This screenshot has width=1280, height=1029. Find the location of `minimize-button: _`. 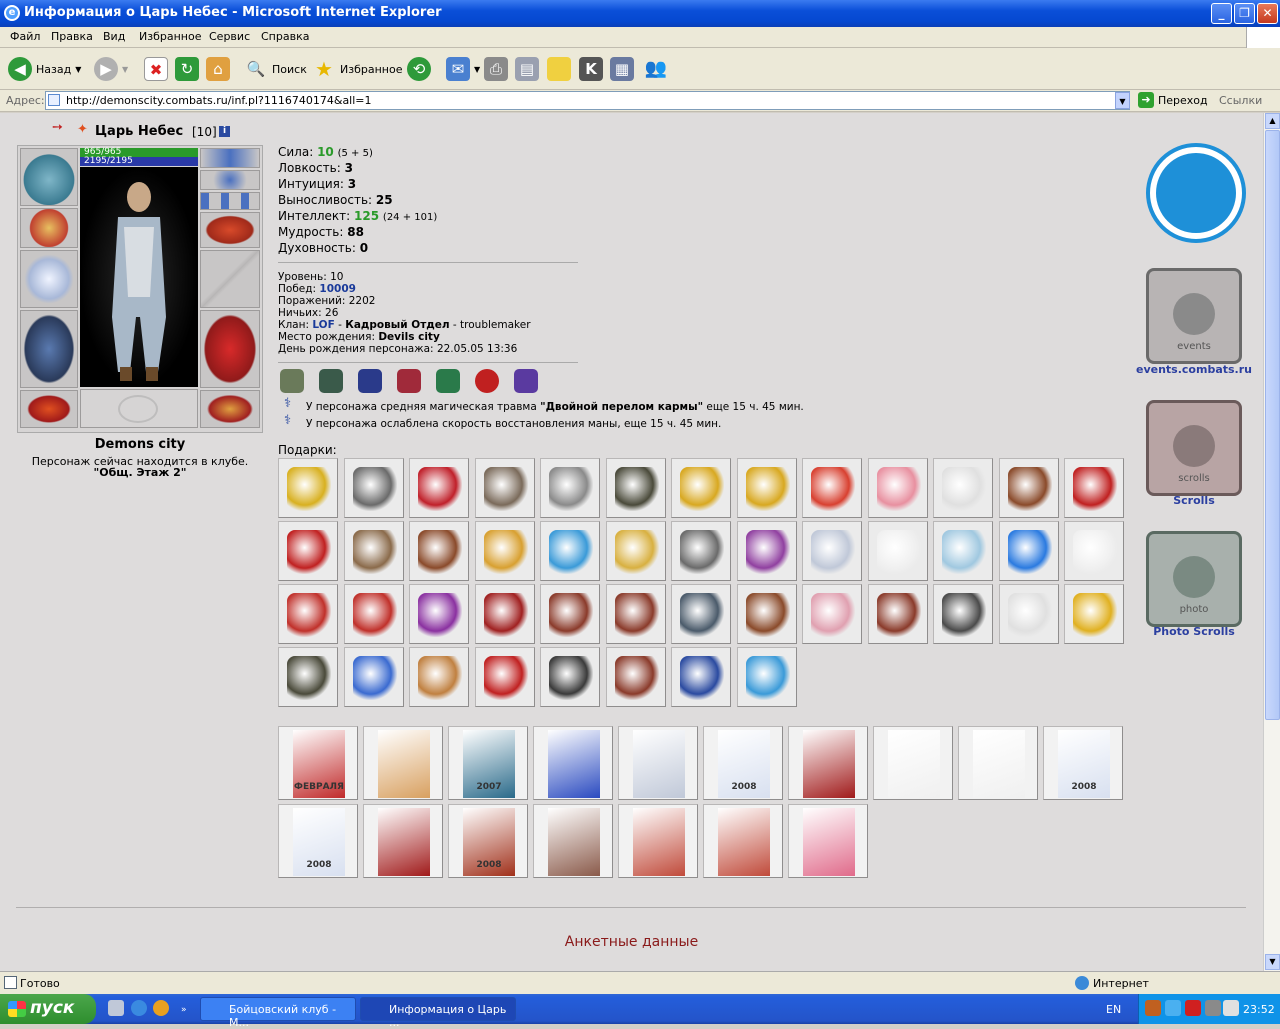

minimize-button: _ is located at coordinates (1221, 13).